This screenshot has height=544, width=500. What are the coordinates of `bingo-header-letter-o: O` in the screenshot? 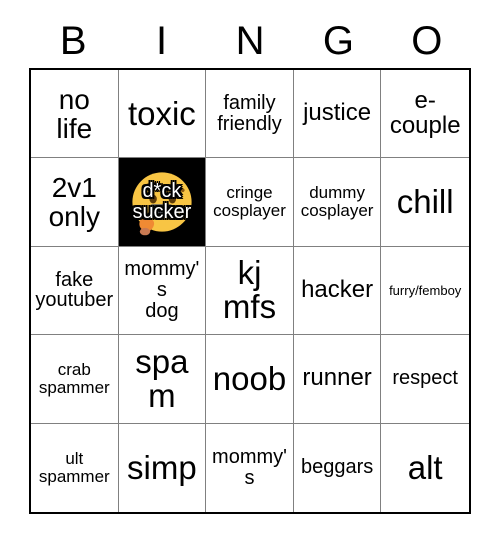 It's located at (427, 41).